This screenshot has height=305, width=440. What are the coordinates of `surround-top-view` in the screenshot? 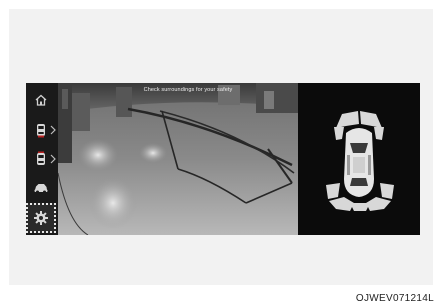 It's located at (359, 159).